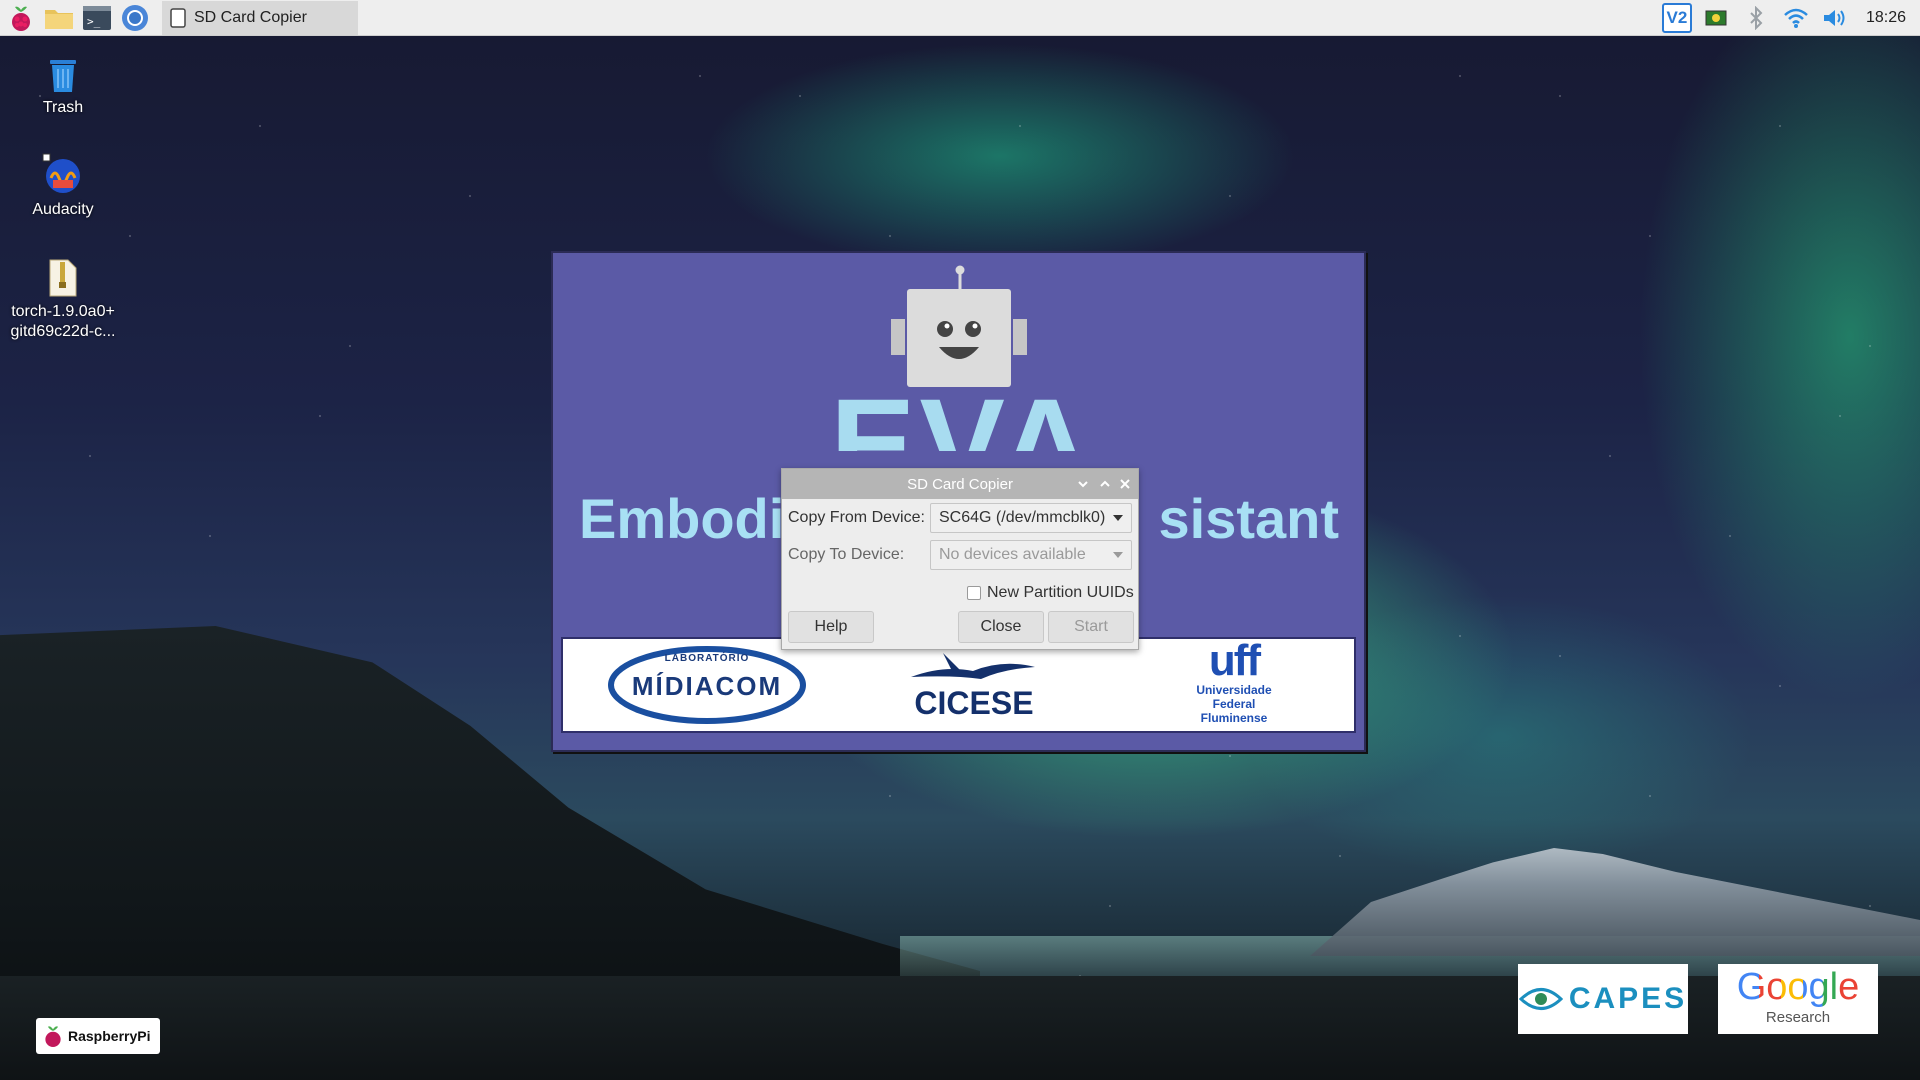  I want to click on capes-logo: CAPES, so click(1603, 999).